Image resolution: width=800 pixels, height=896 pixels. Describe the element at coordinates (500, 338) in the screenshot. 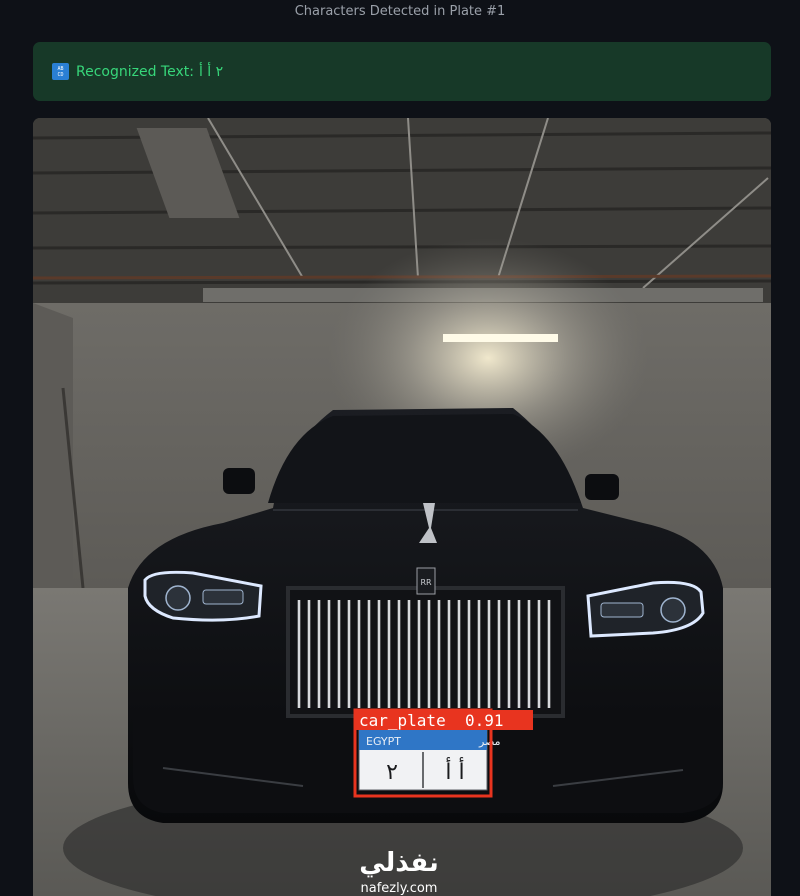

I see `wall-lamp` at that location.